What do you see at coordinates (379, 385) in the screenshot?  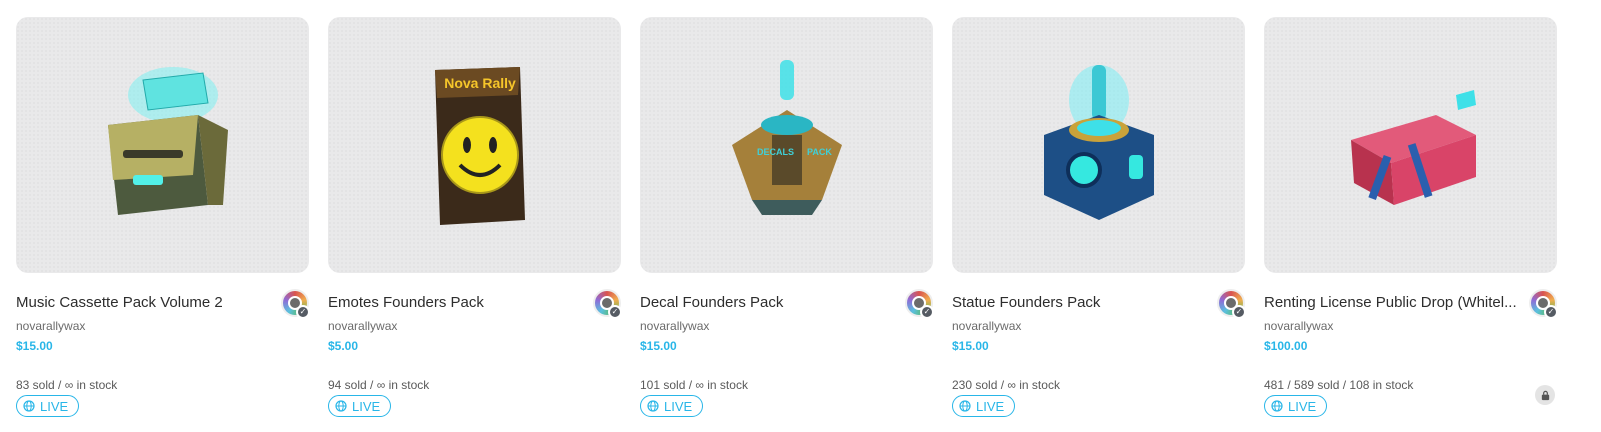 I see `stock-info: 94 sold / ∞ in stock` at bounding box center [379, 385].